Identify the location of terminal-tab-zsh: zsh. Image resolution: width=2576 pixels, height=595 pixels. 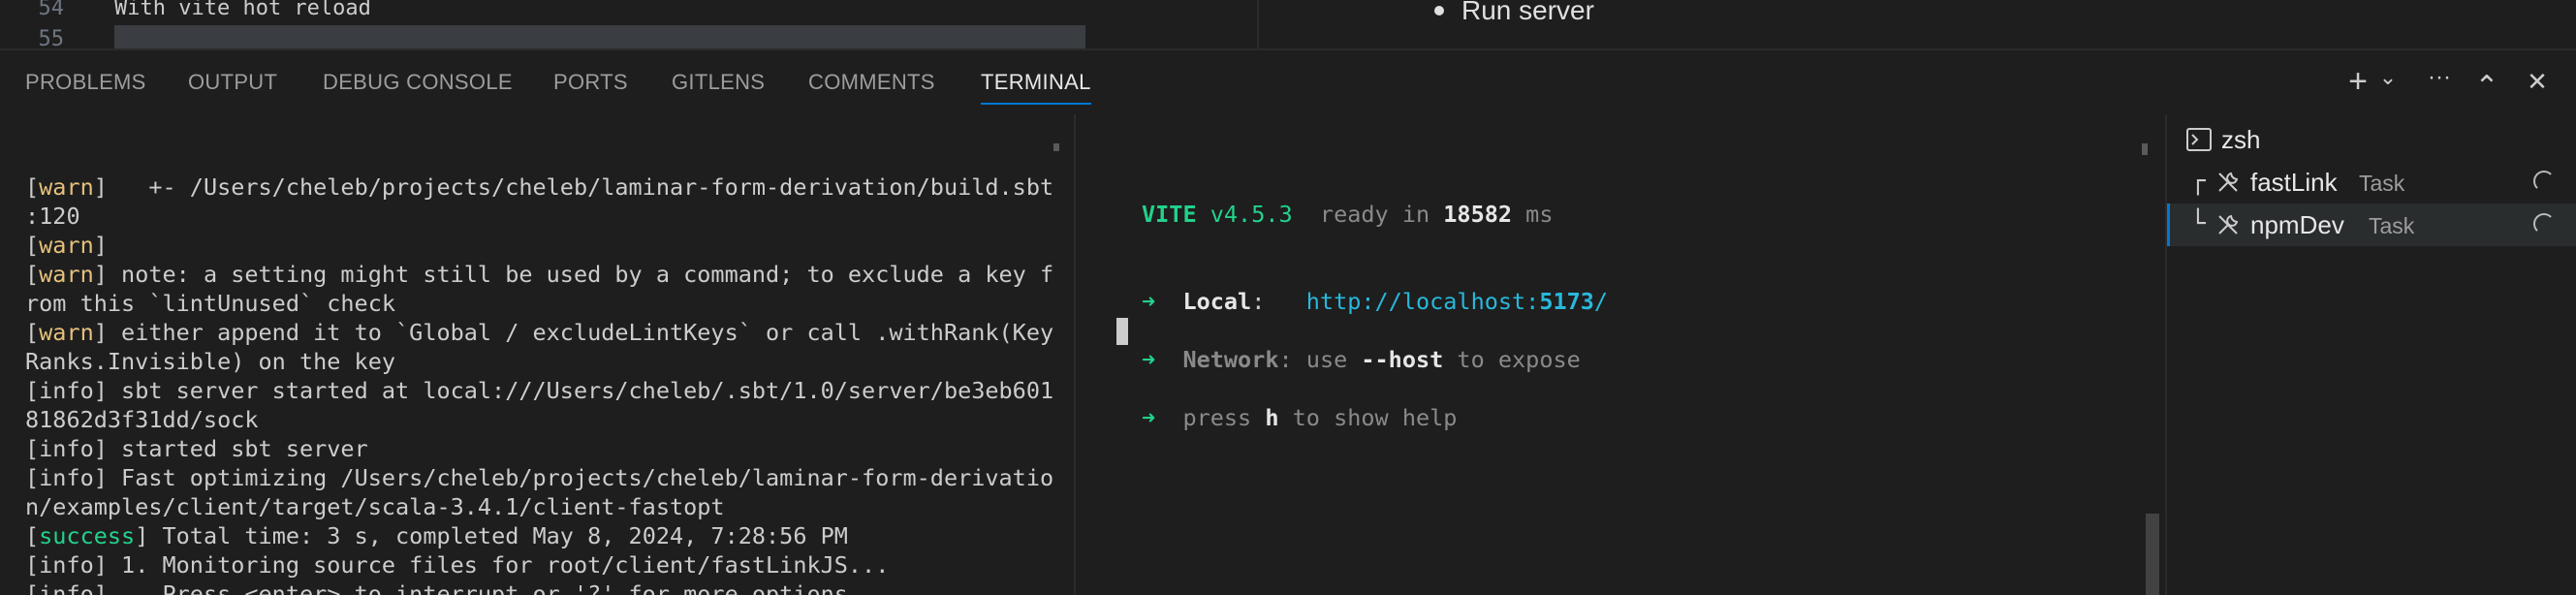
(2371, 140).